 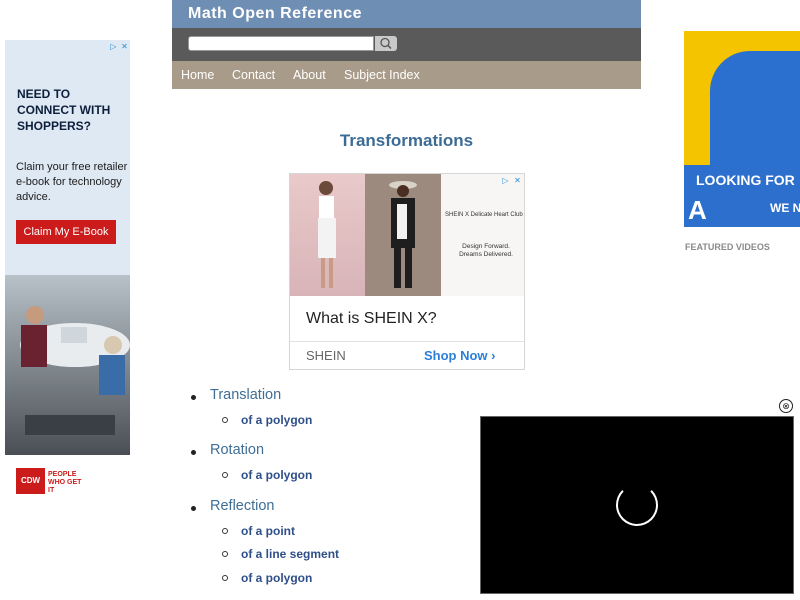 I want to click on close-icon: ⊗, so click(x=786, y=406).